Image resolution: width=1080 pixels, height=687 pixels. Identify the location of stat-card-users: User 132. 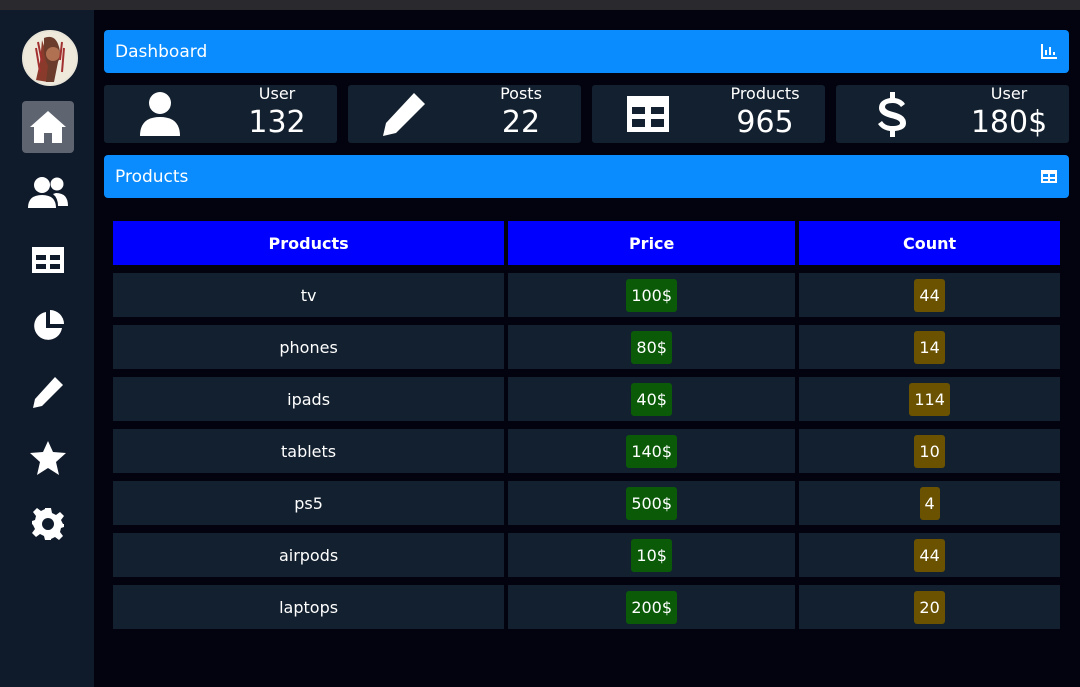
(220, 114).